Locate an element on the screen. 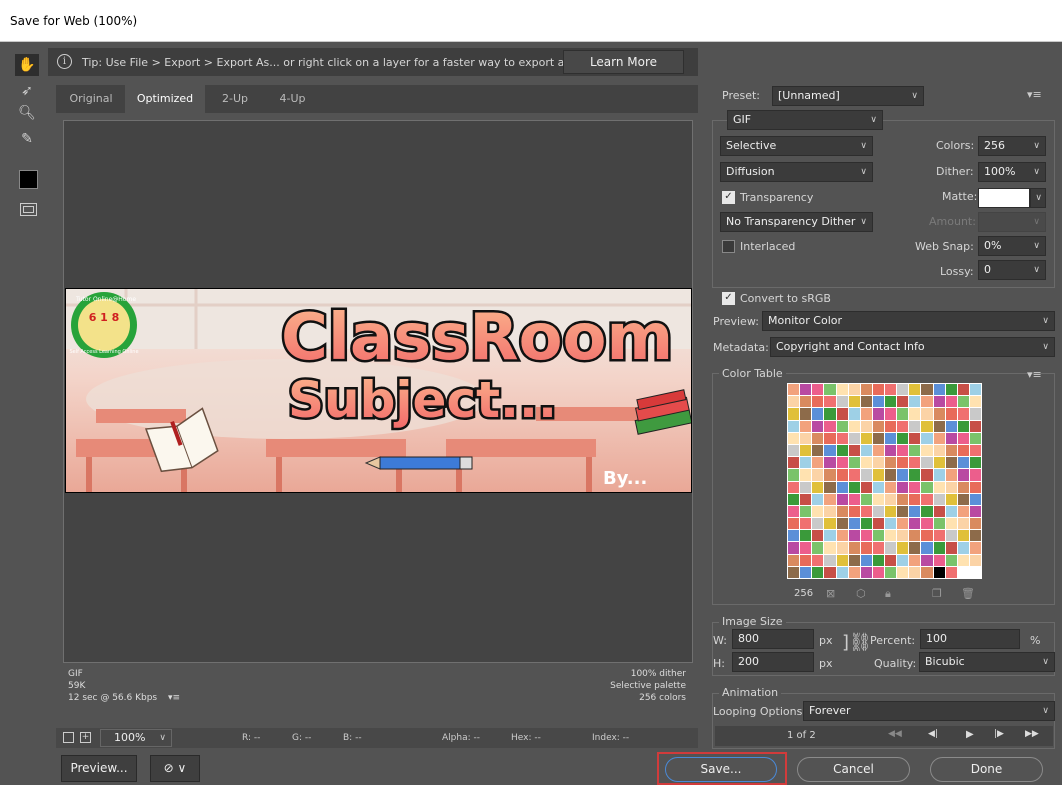 This screenshot has height=785, width=1062. preset-menu-icon: ▾≡ is located at coordinates (1034, 94).